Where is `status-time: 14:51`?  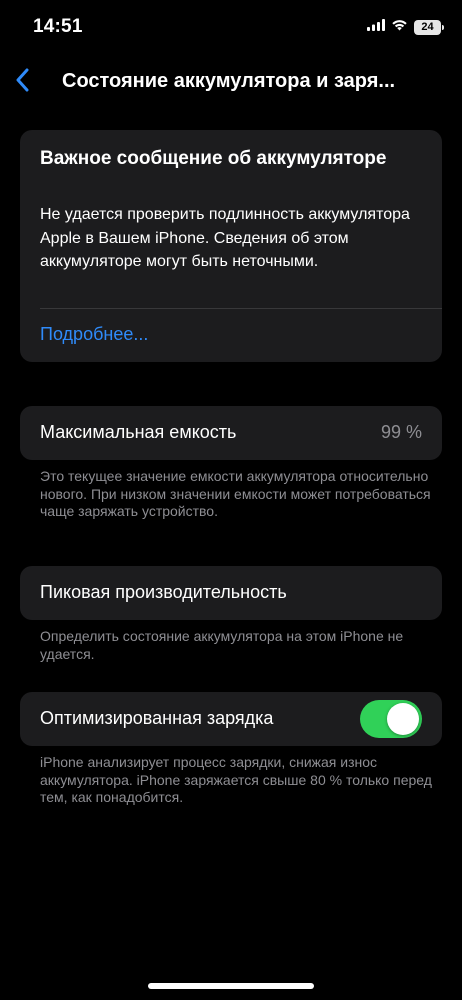
status-time: 14:51 is located at coordinates (58, 26).